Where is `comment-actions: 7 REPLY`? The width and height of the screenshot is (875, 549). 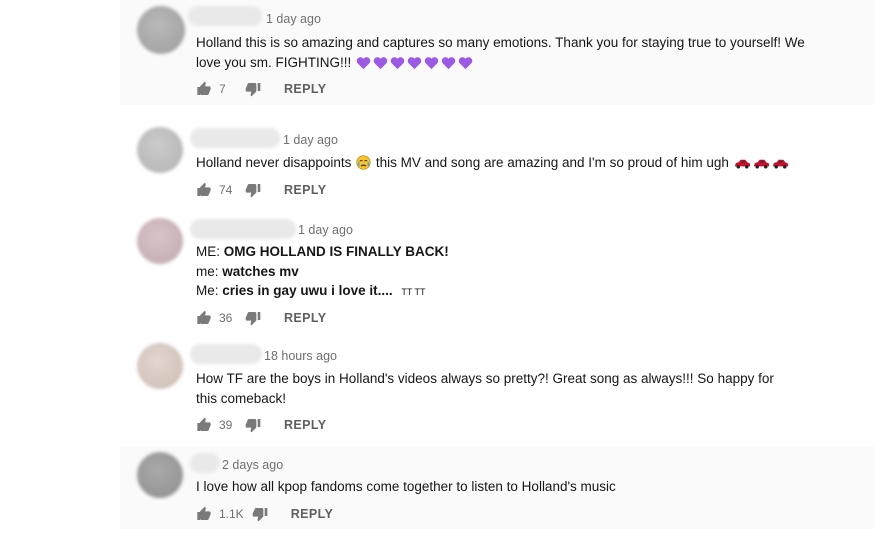 comment-actions: 7 REPLY is located at coordinates (261, 89).